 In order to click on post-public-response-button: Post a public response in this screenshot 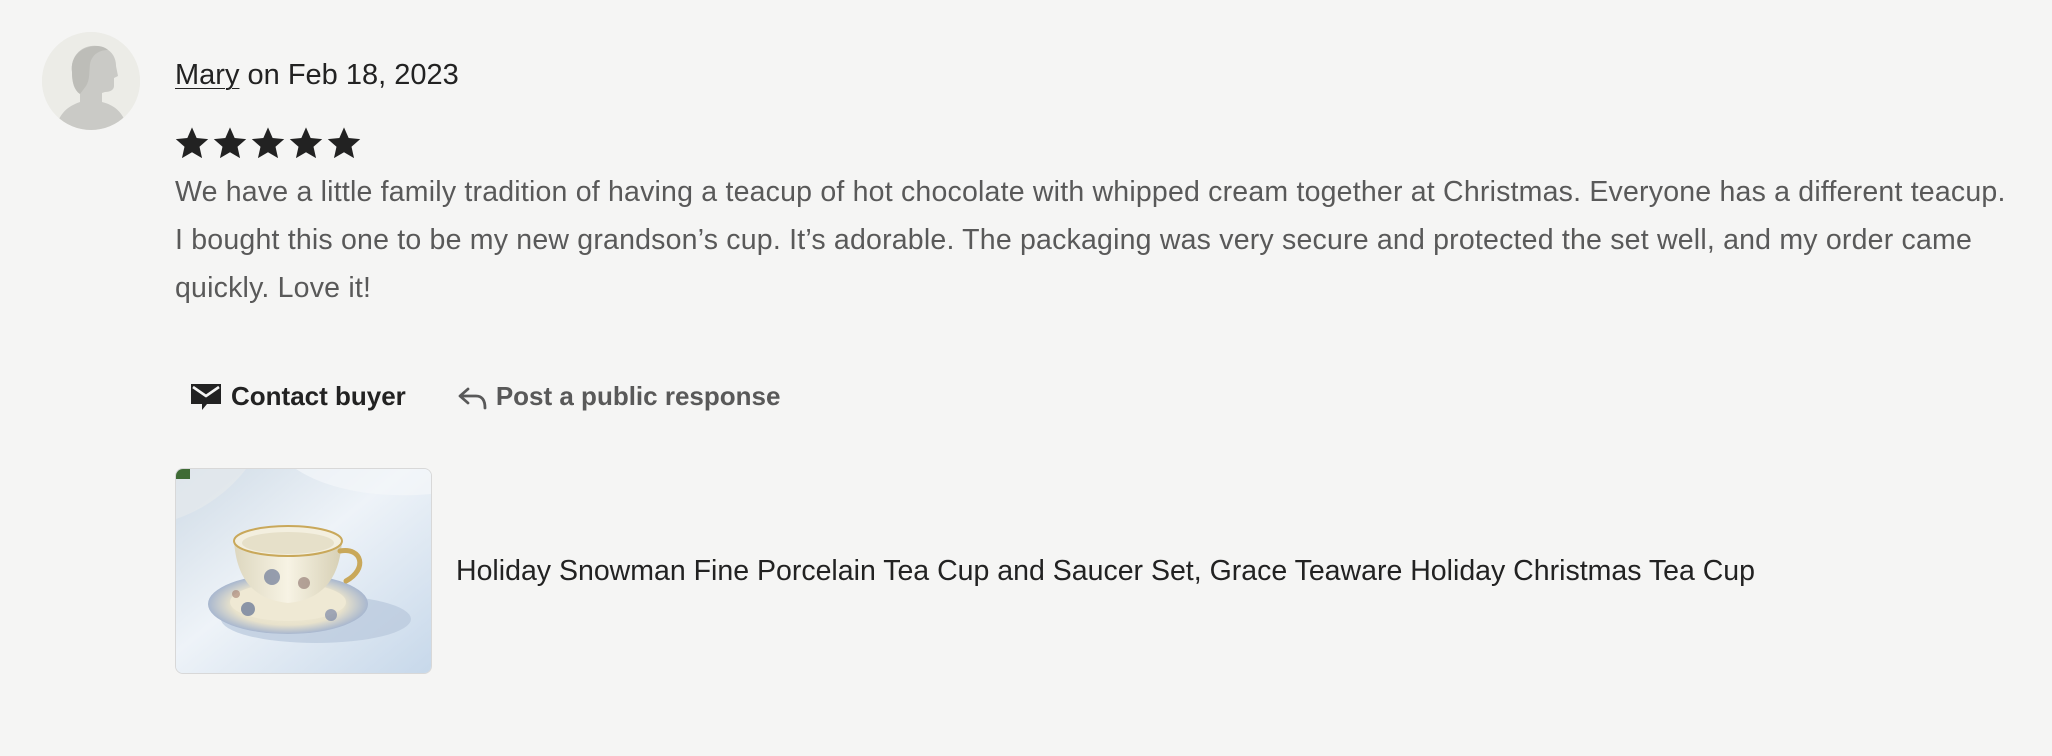, I will do `click(618, 396)`.